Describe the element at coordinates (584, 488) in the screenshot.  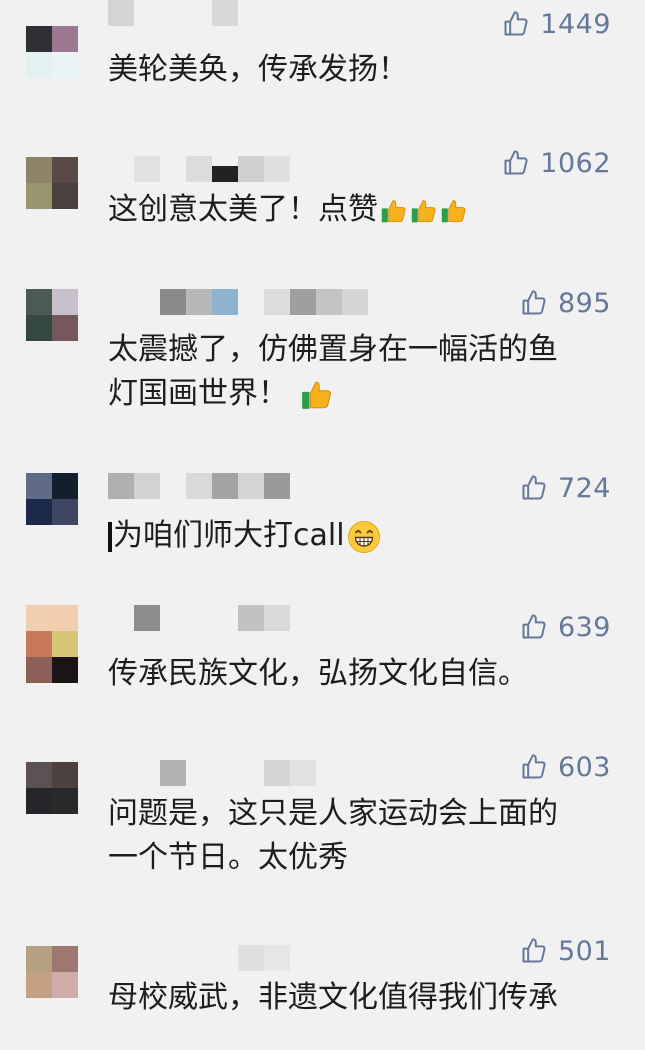
I see `like-count: 724` at that location.